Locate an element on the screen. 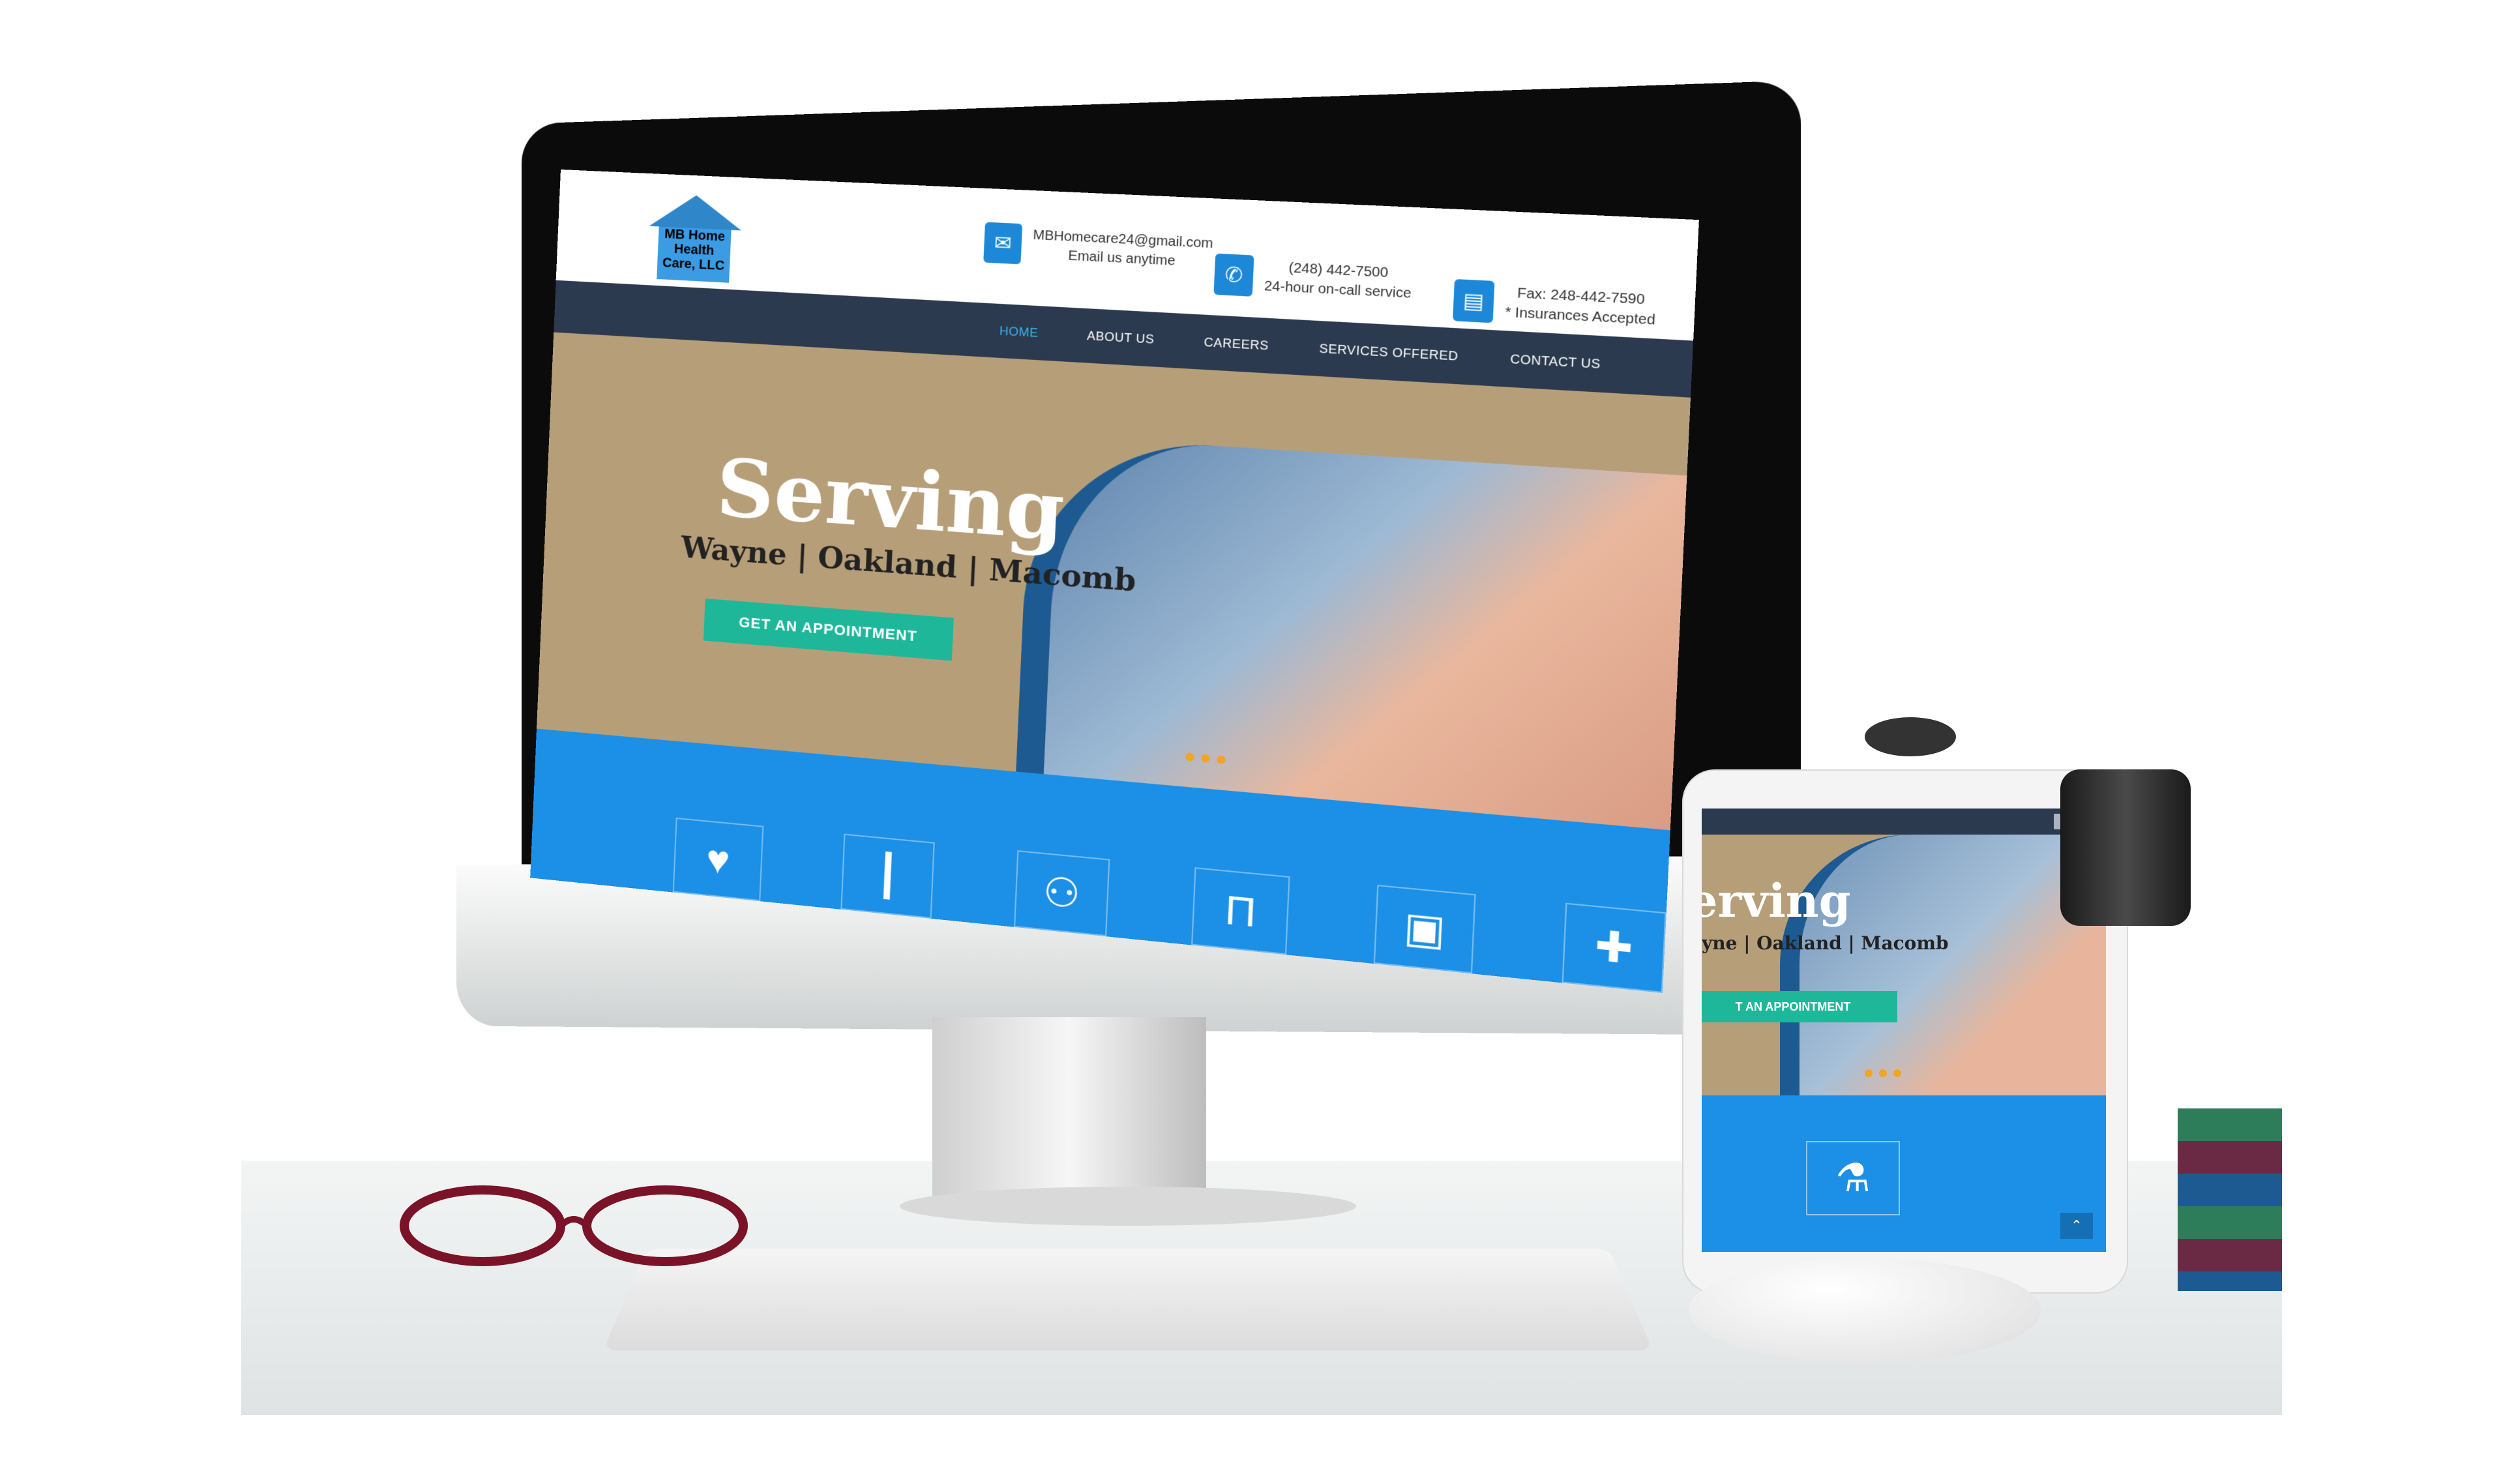 This screenshot has width=2518, height=1484. phone-icon: ✆ is located at coordinates (1233, 275).